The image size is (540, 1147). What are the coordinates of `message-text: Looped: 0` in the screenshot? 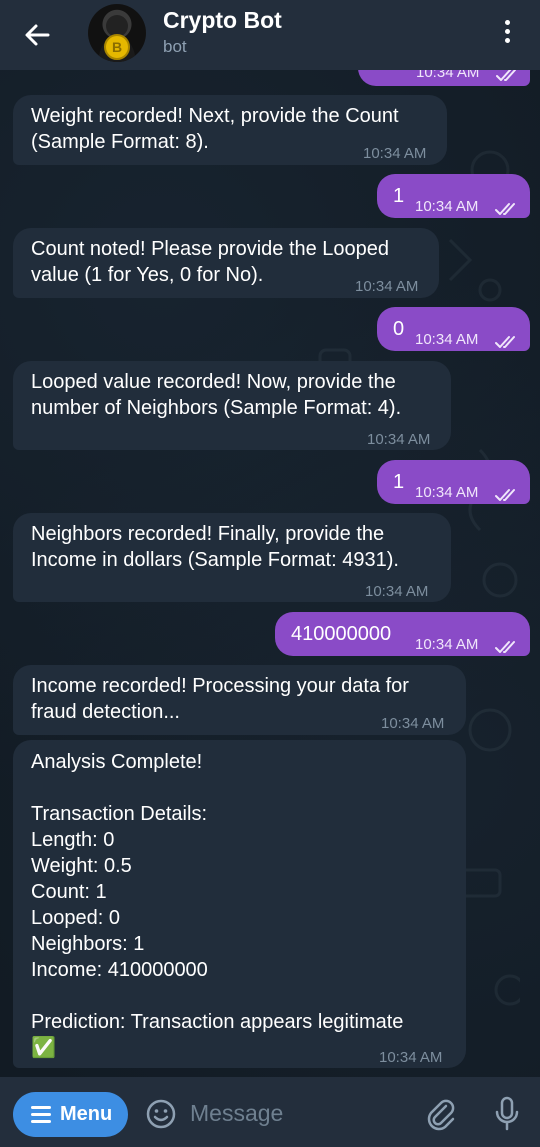 It's located at (75, 918).